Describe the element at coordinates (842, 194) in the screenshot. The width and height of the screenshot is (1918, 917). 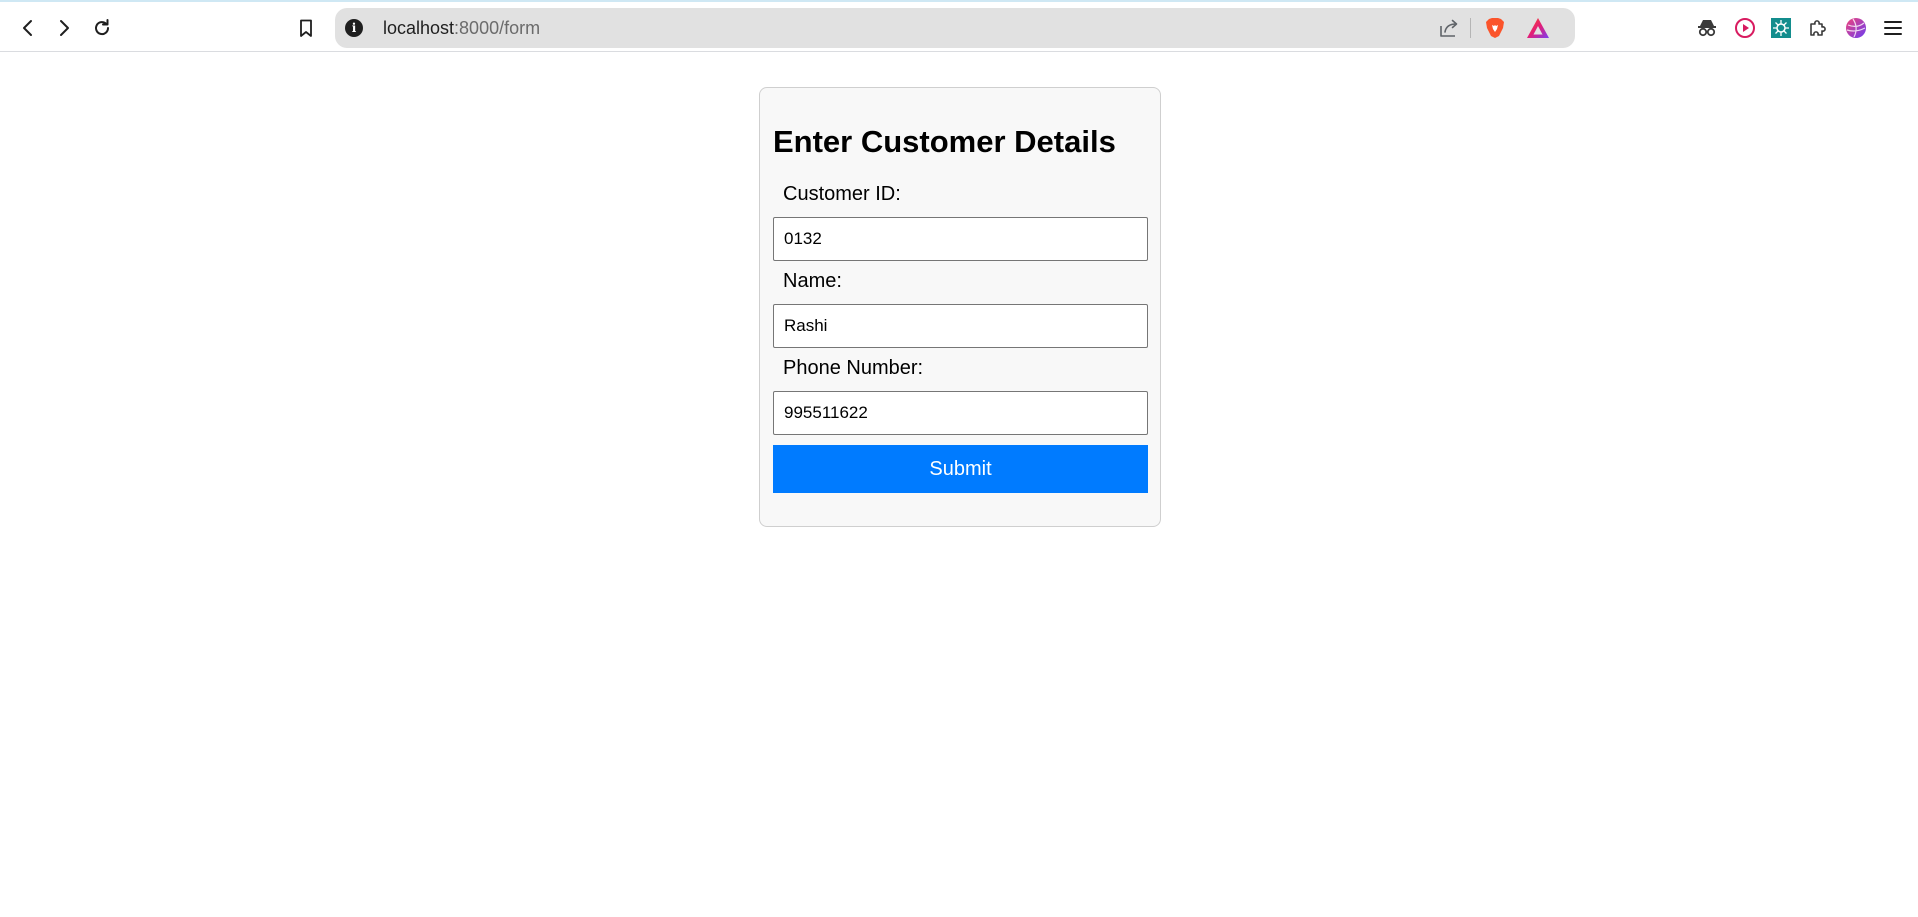
I see `customer-id-label: Customer ID:` at that location.